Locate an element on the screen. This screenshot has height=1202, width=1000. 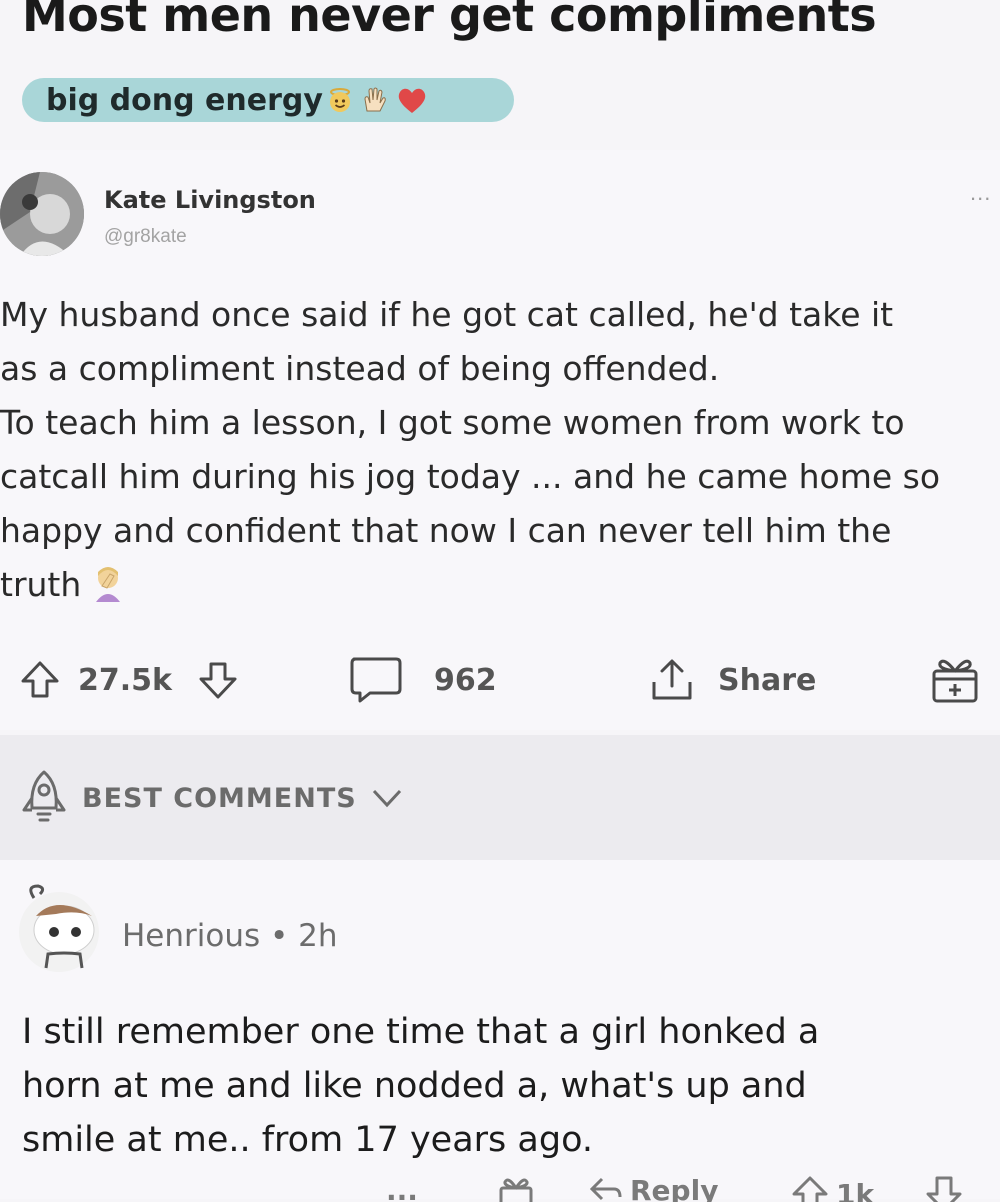
rocket-icon is located at coordinates (44, 798).